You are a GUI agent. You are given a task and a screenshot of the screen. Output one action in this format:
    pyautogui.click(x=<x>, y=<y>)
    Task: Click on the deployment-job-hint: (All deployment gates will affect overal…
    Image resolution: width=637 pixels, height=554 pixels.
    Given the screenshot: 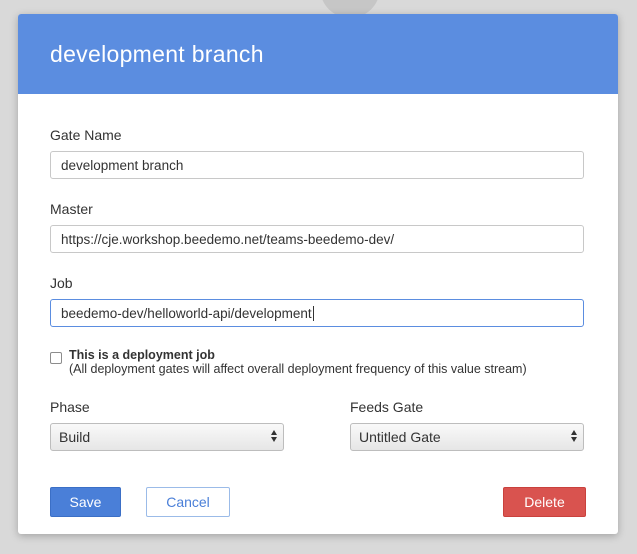 What is the action you would take?
    pyautogui.click(x=298, y=369)
    